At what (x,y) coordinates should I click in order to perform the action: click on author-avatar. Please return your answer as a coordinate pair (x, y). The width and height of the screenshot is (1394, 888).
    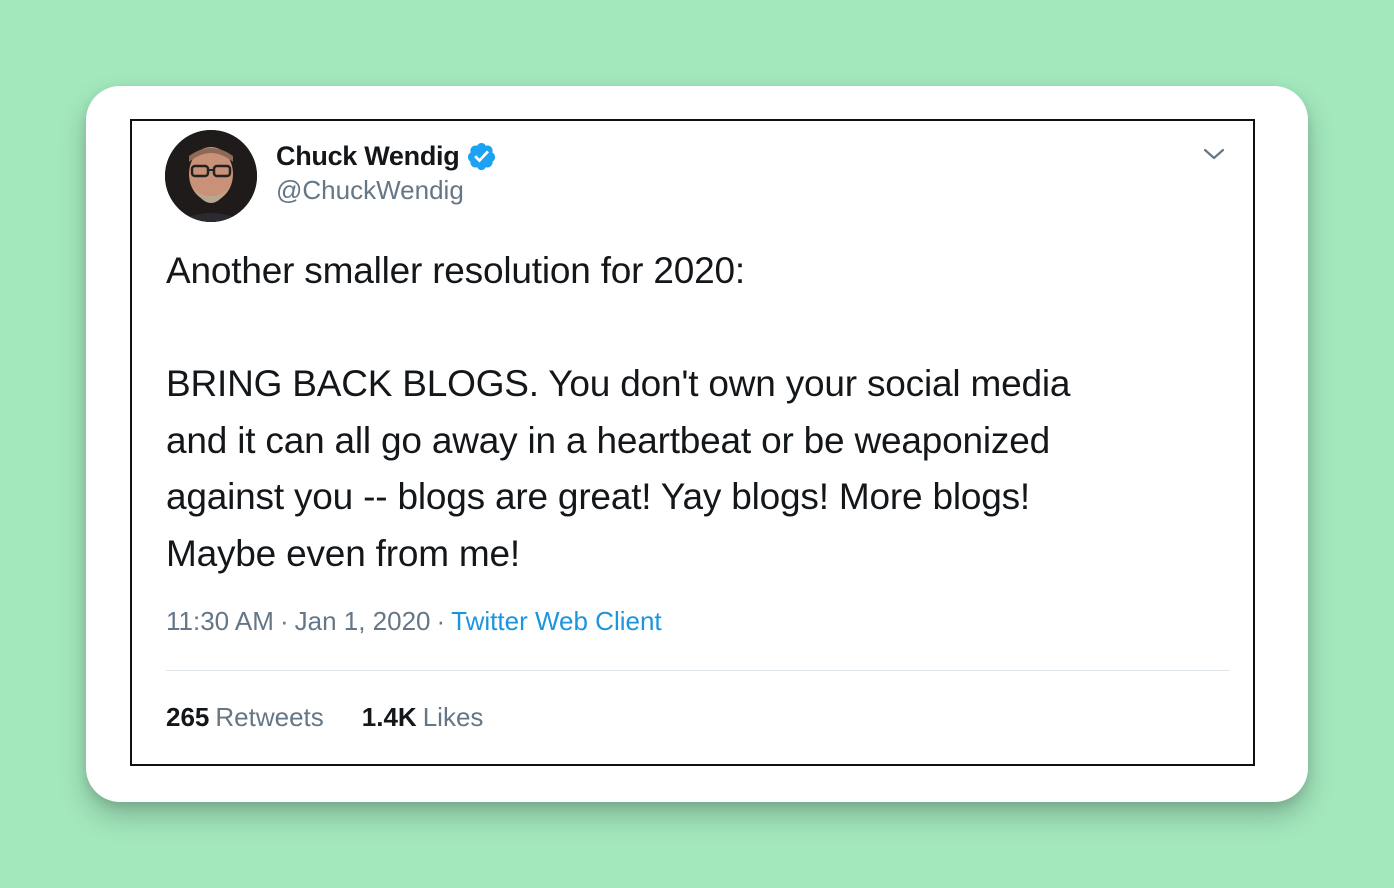
    Looking at the image, I should click on (211, 176).